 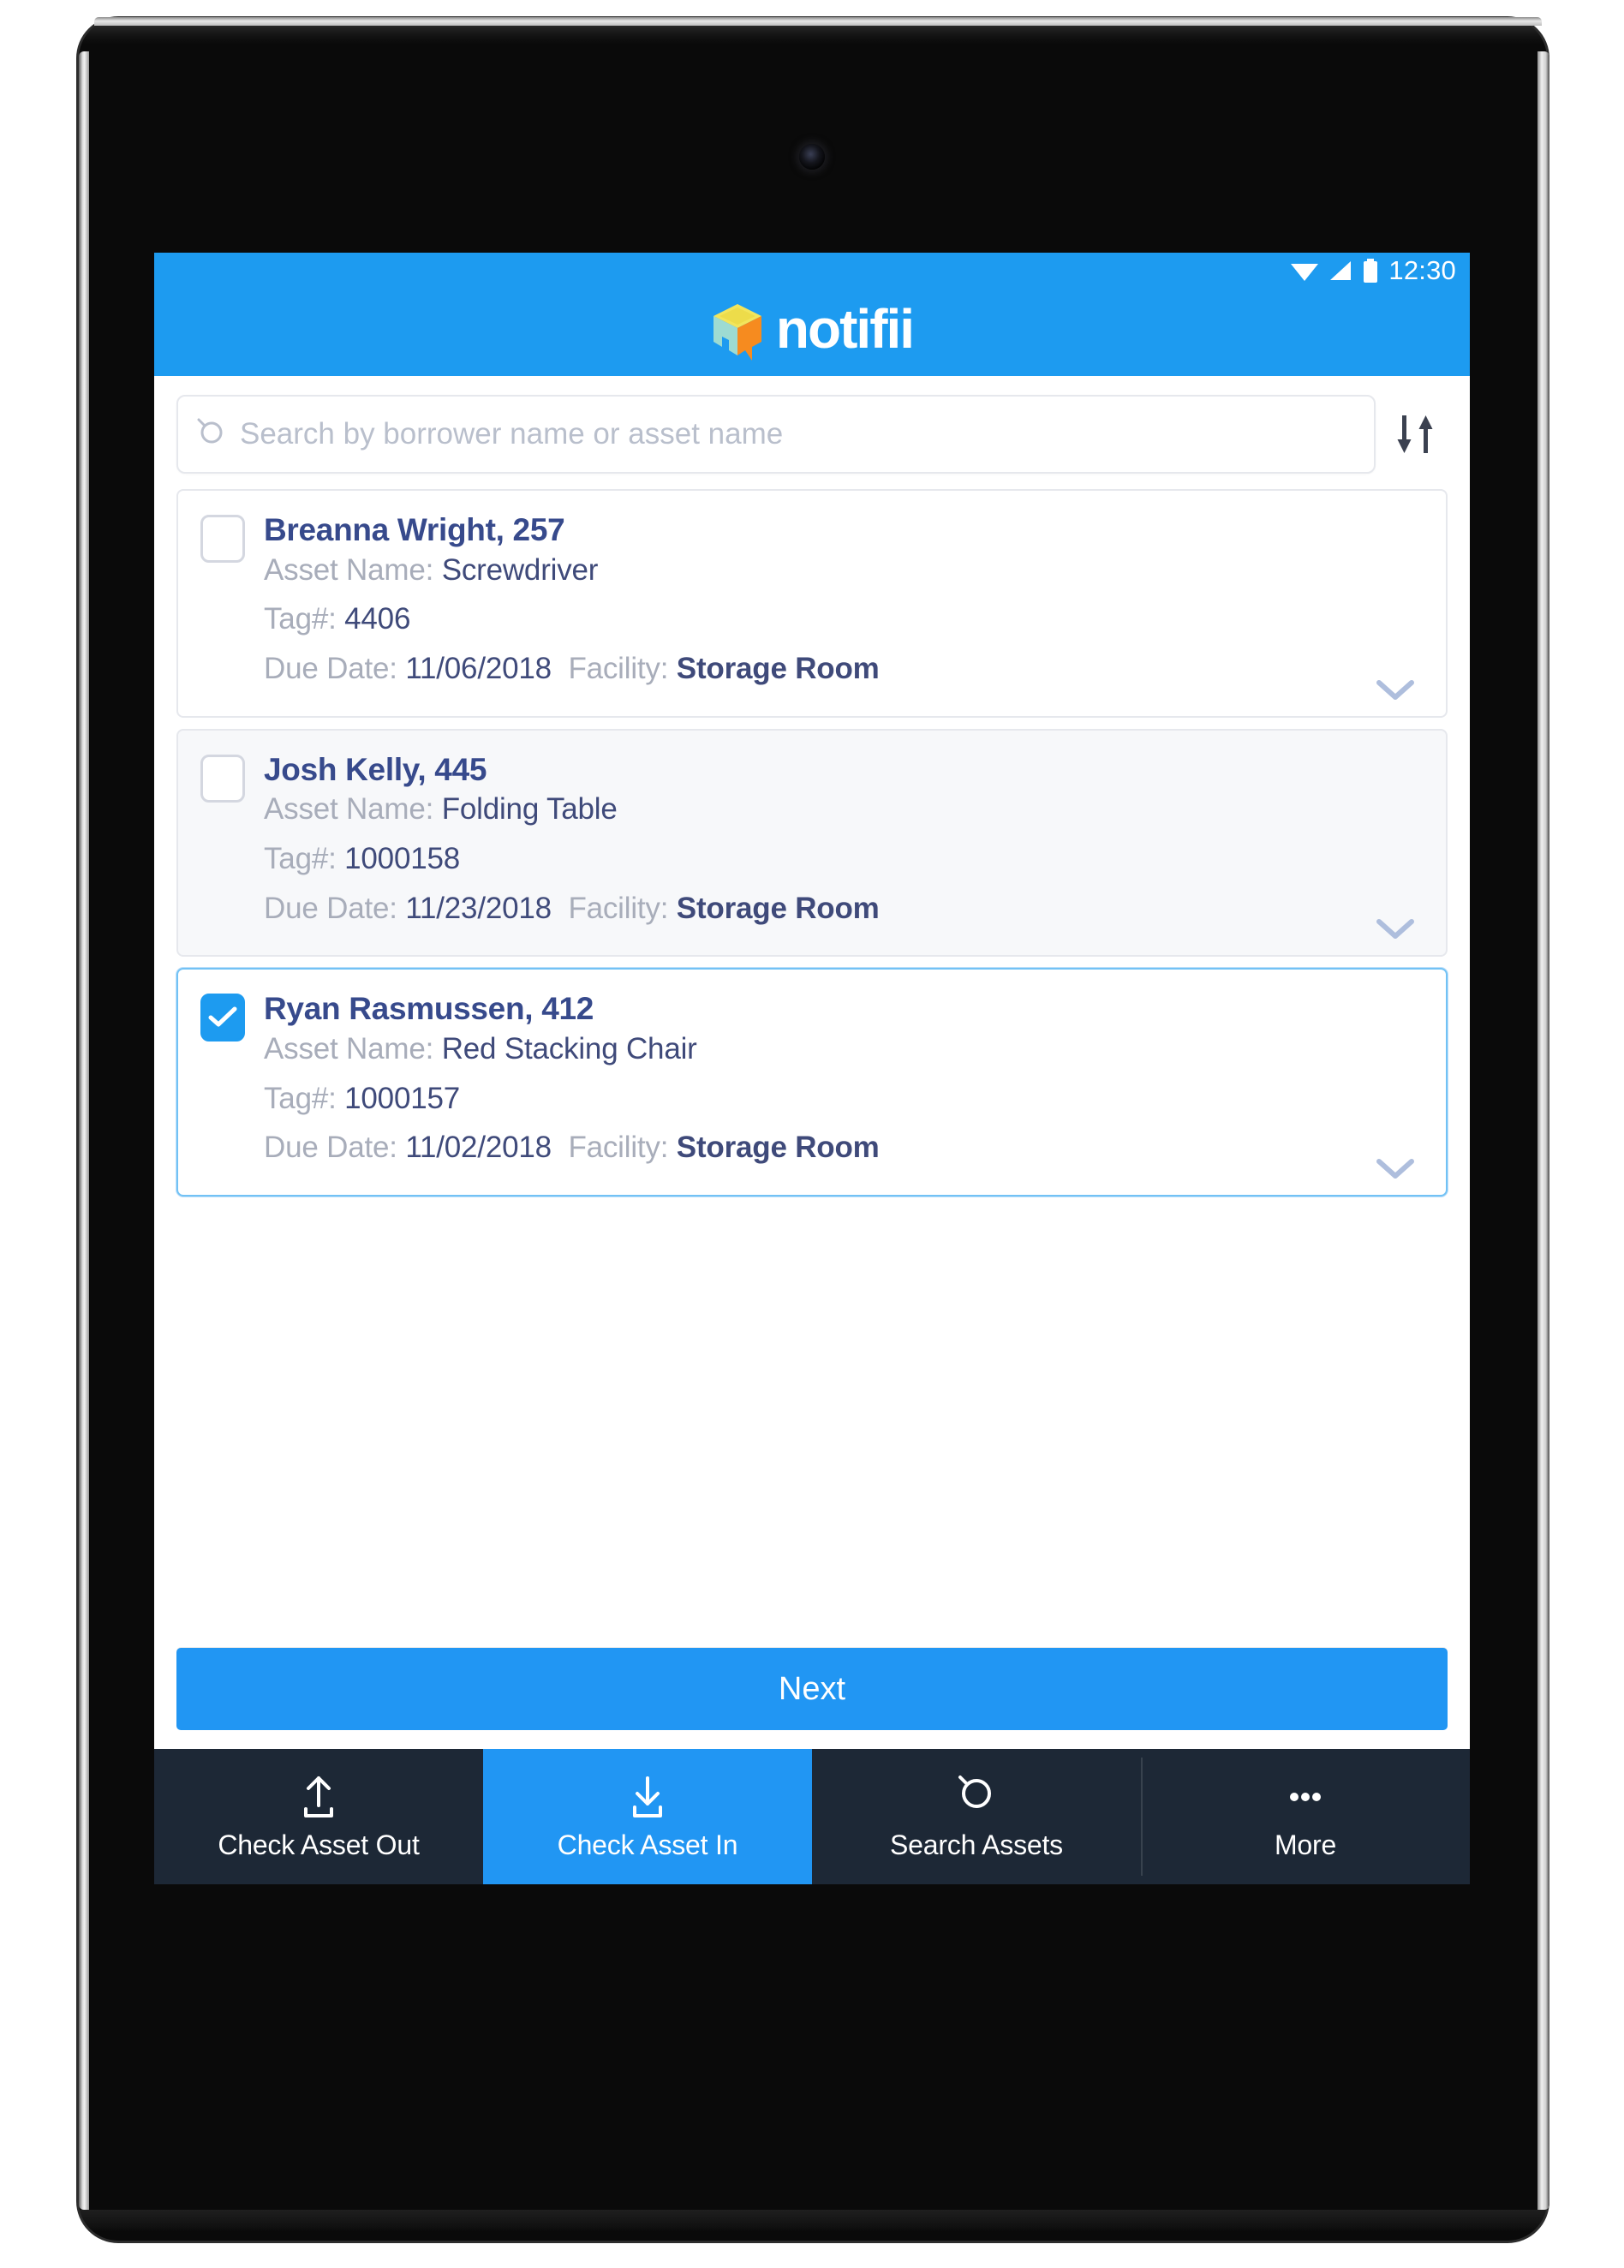 I want to click on sort-button, so click(x=1416, y=434).